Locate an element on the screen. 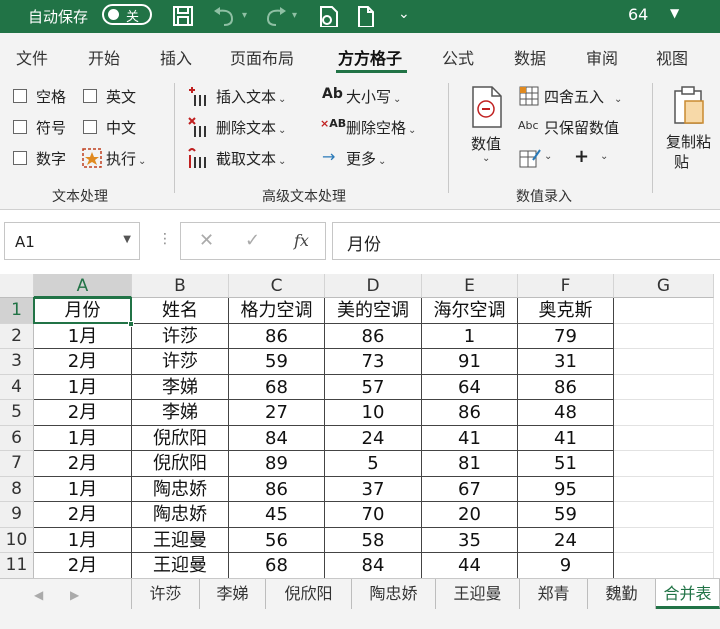 The image size is (720, 629). cell-E7: 81 is located at coordinates (470, 464).